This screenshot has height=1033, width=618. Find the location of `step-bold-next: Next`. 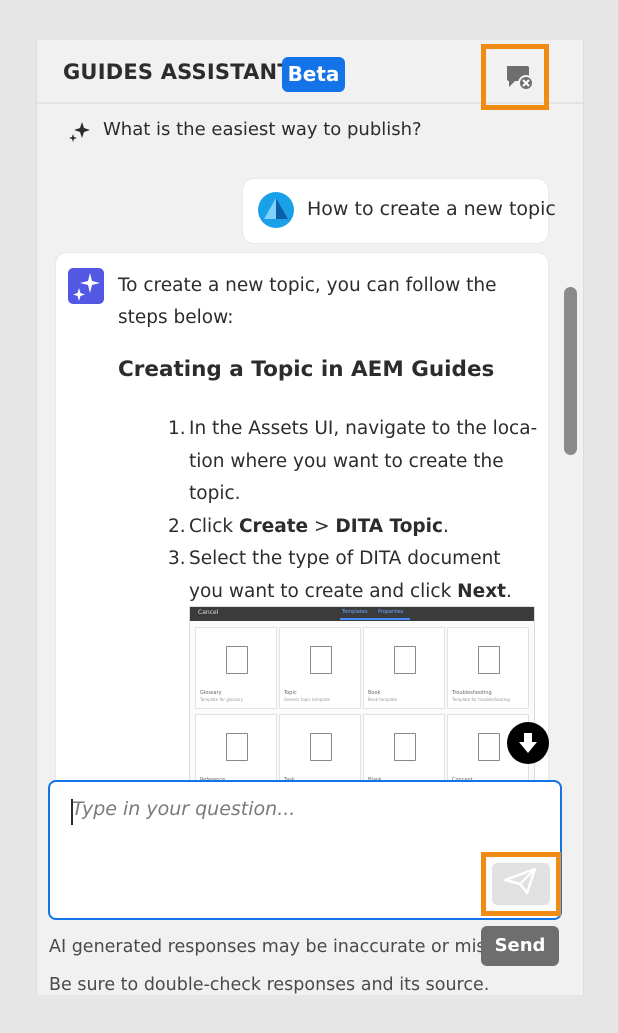

step-bold-next: Next is located at coordinates (481, 591).